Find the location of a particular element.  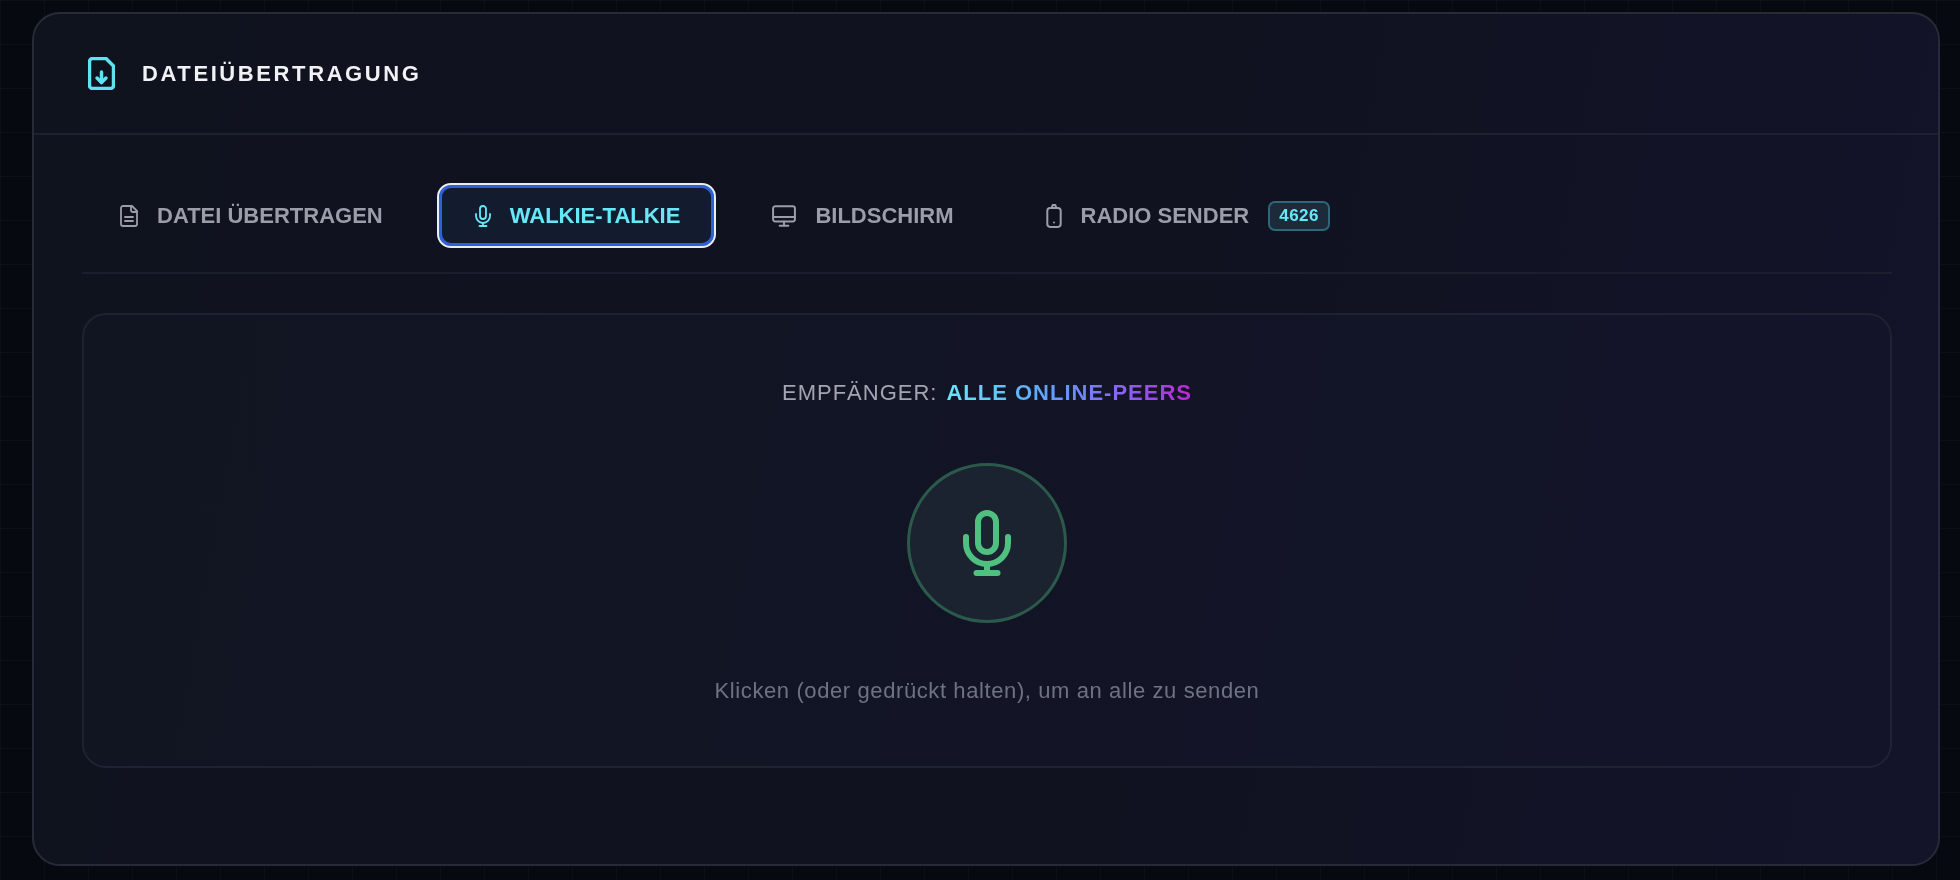

file-download-icon is located at coordinates (101, 73).